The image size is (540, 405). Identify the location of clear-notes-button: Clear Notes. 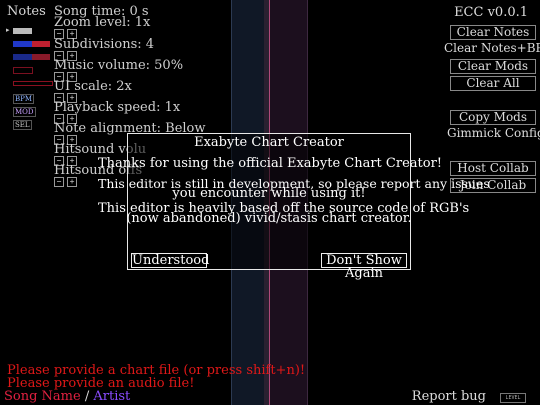
(493, 32).